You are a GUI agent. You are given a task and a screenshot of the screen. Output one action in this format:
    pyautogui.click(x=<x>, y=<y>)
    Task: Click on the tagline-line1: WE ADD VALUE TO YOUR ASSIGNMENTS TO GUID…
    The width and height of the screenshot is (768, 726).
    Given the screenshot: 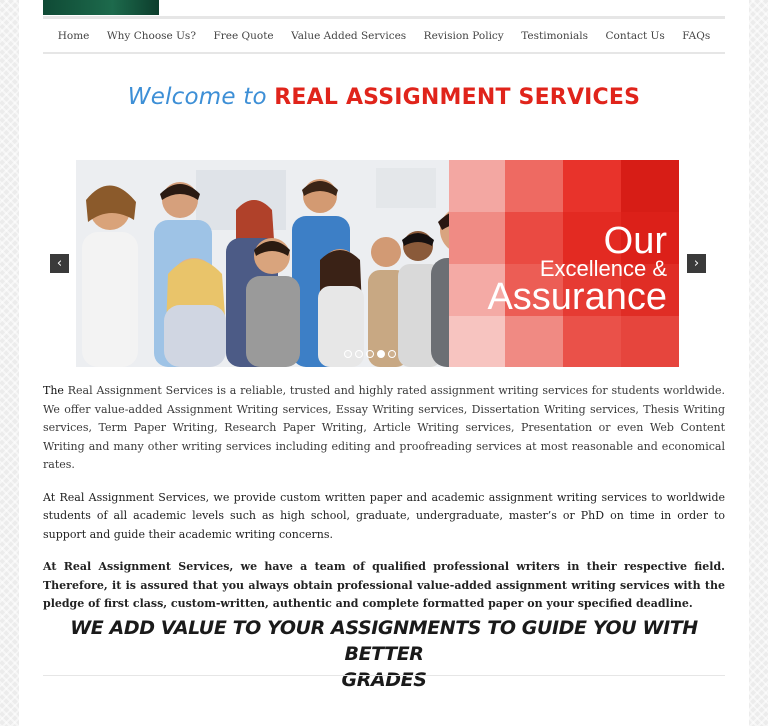 What is the action you would take?
    pyautogui.click(x=384, y=641)
    